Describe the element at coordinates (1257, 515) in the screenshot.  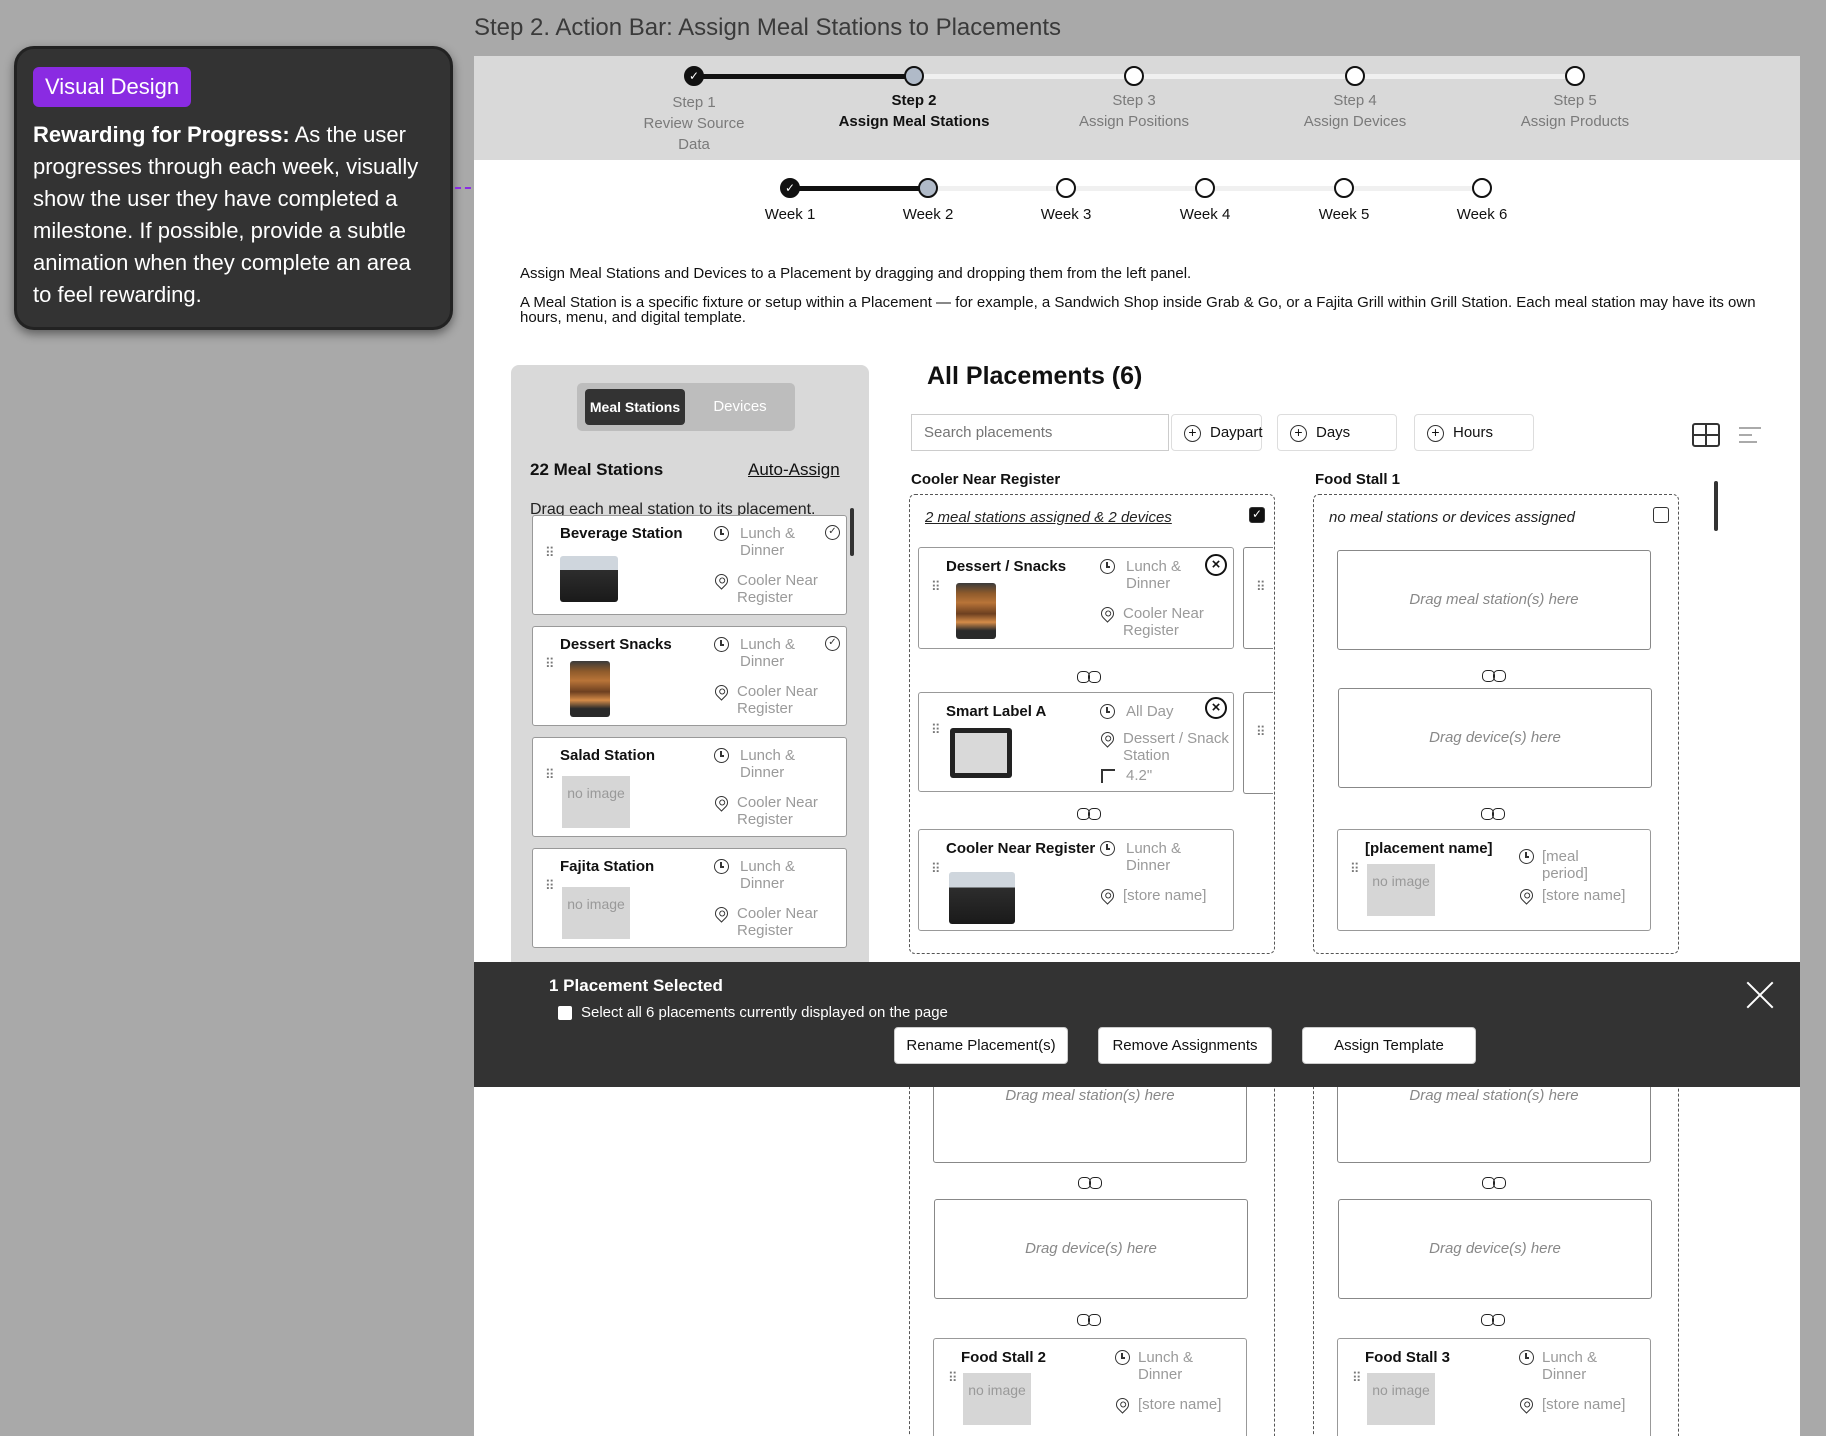
I see `placement-checkbox: ✓` at that location.